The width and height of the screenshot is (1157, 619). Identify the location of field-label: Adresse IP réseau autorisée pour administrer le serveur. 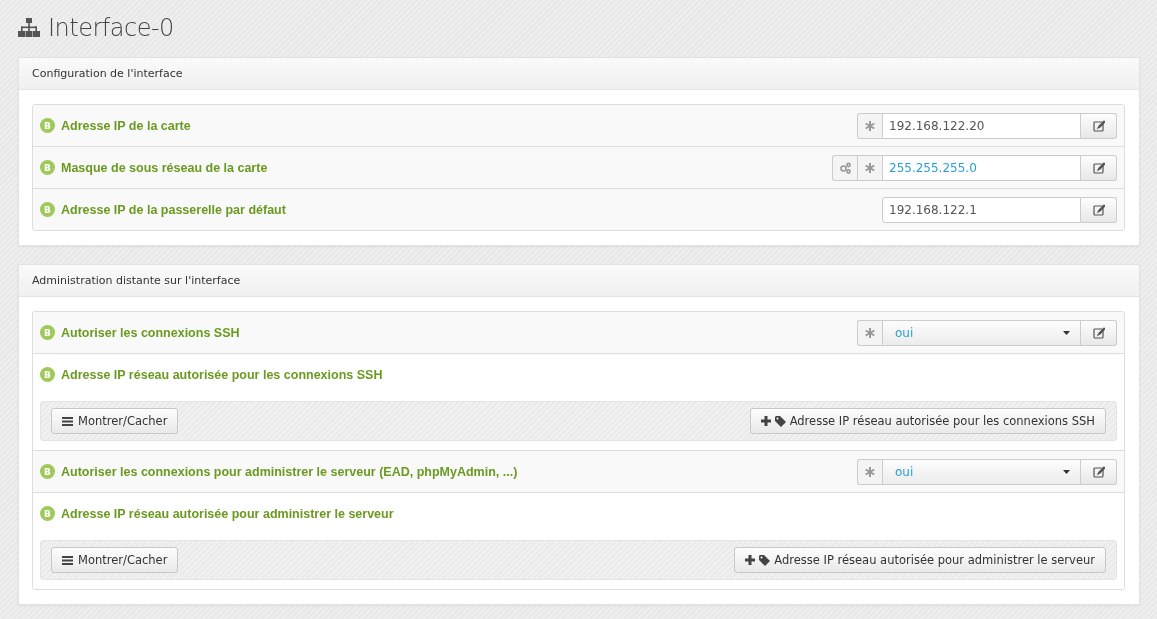
(228, 513).